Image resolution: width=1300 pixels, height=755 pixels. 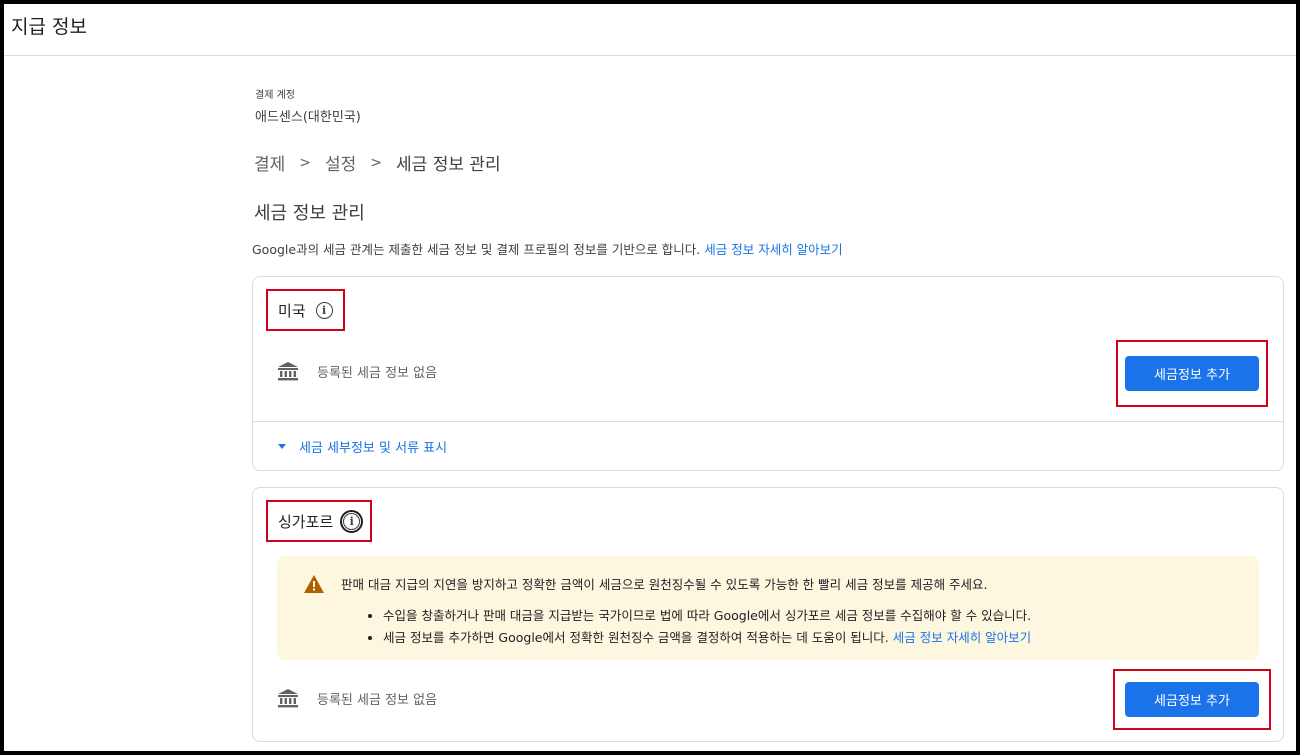 What do you see at coordinates (275, 95) in the screenshot?
I see `account-label: 결제 계정` at bounding box center [275, 95].